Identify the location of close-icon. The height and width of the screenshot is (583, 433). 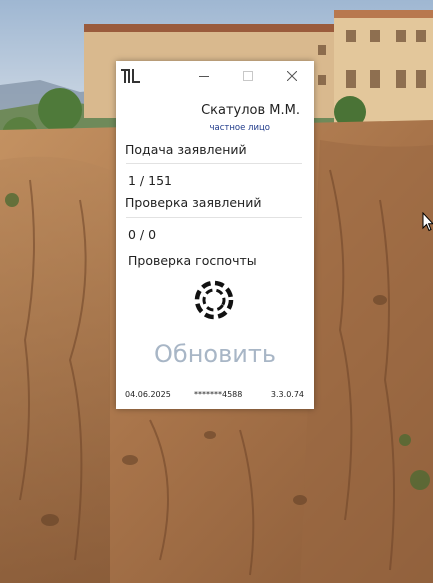
(292, 76).